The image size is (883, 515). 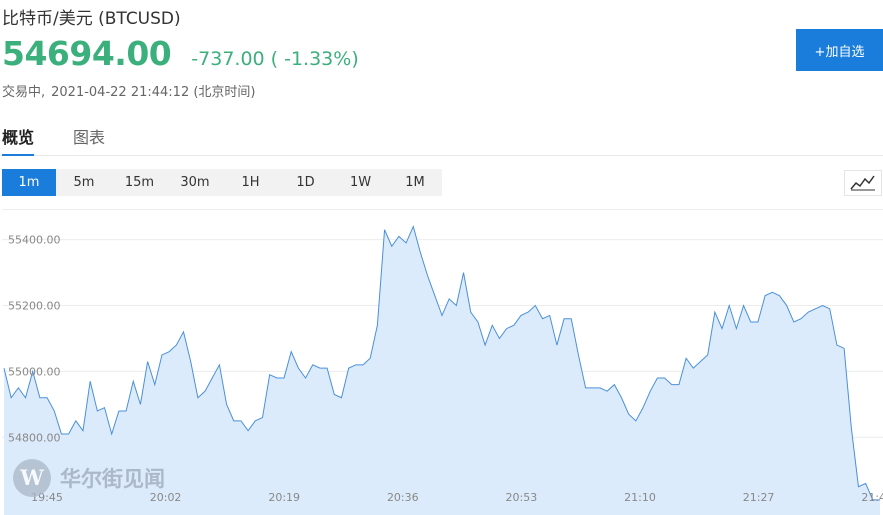 I want to click on period-5m: 5m, so click(x=84, y=182).